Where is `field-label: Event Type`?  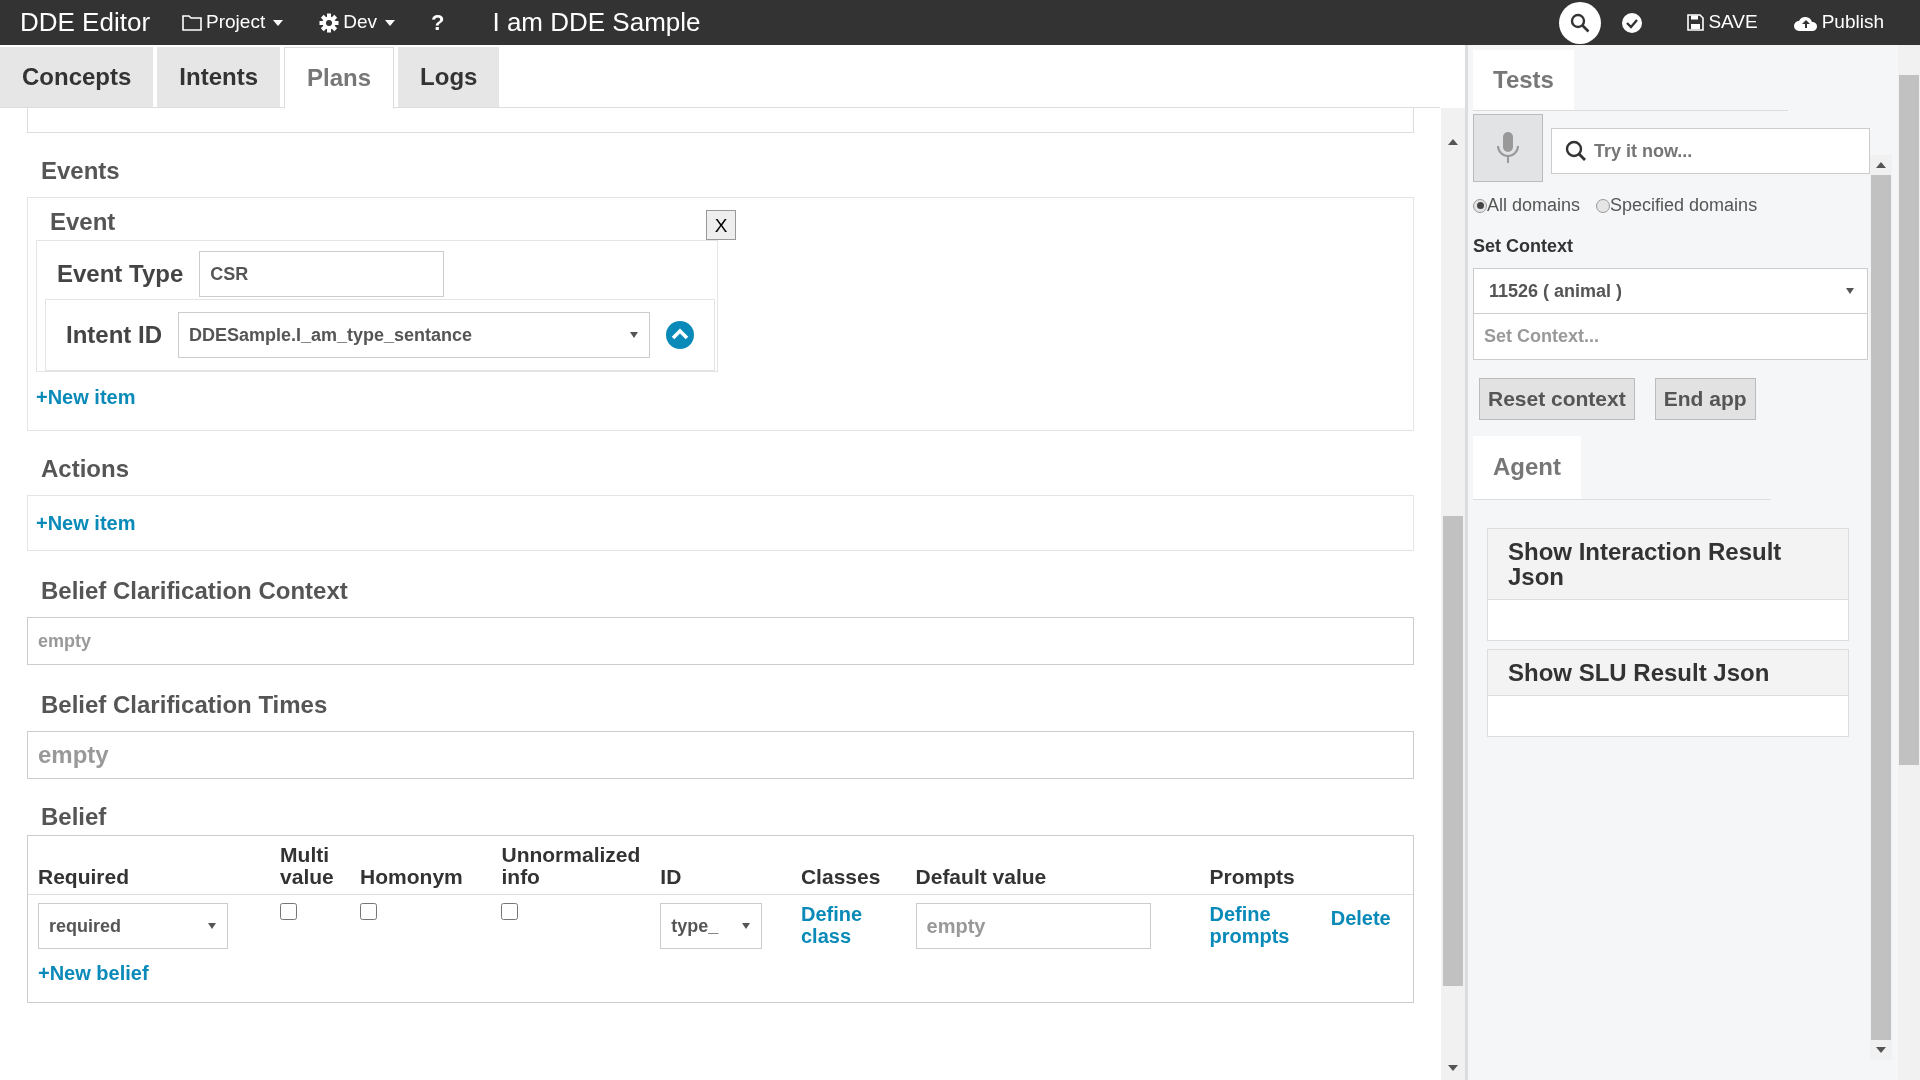
field-label: Event Type is located at coordinates (120, 274).